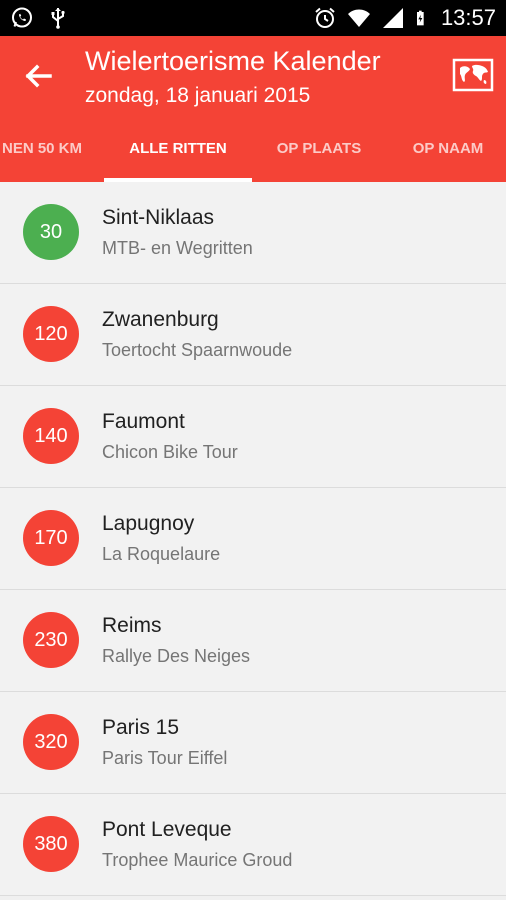 This screenshot has height=900, width=506. I want to click on distance-badge: 30, so click(51, 232).